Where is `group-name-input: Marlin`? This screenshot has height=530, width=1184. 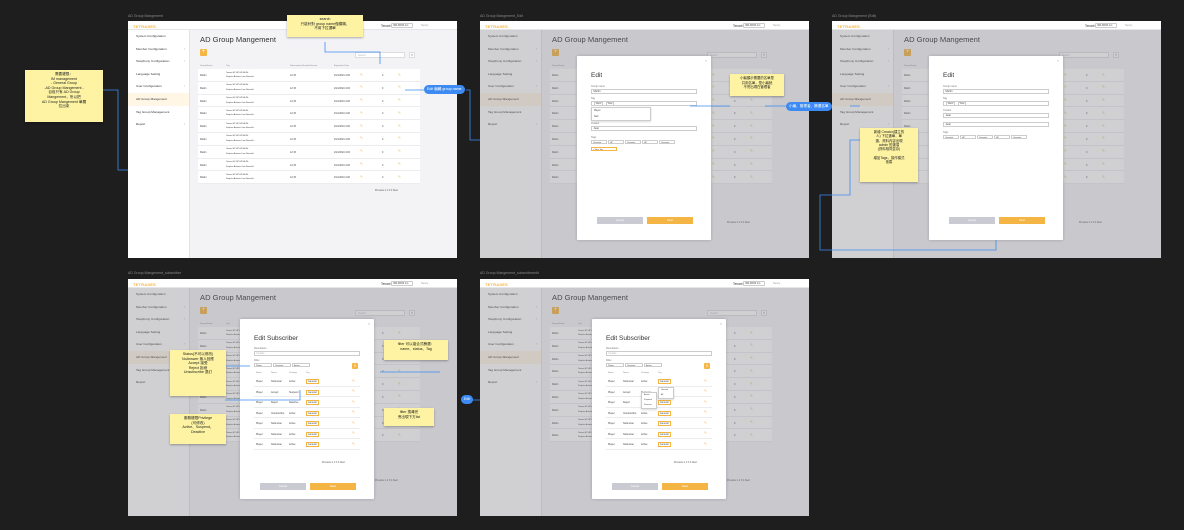 group-name-input: Marlin is located at coordinates (996, 91).